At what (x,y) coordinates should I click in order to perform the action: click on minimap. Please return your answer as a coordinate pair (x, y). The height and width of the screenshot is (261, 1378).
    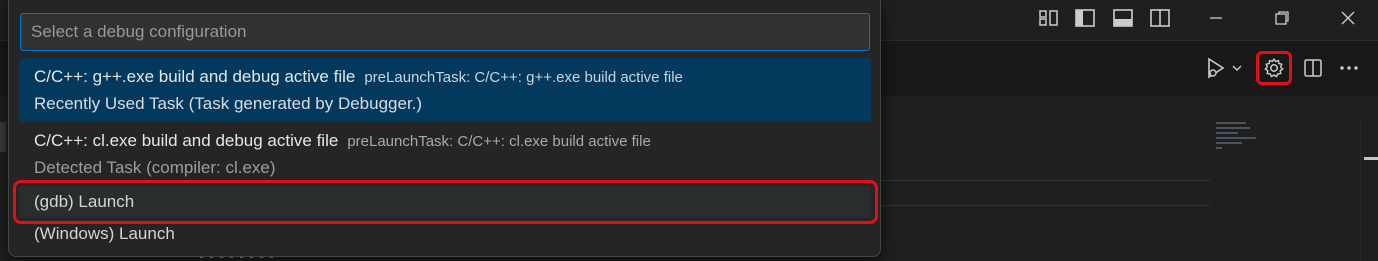
    Looking at the image, I should click on (1246, 142).